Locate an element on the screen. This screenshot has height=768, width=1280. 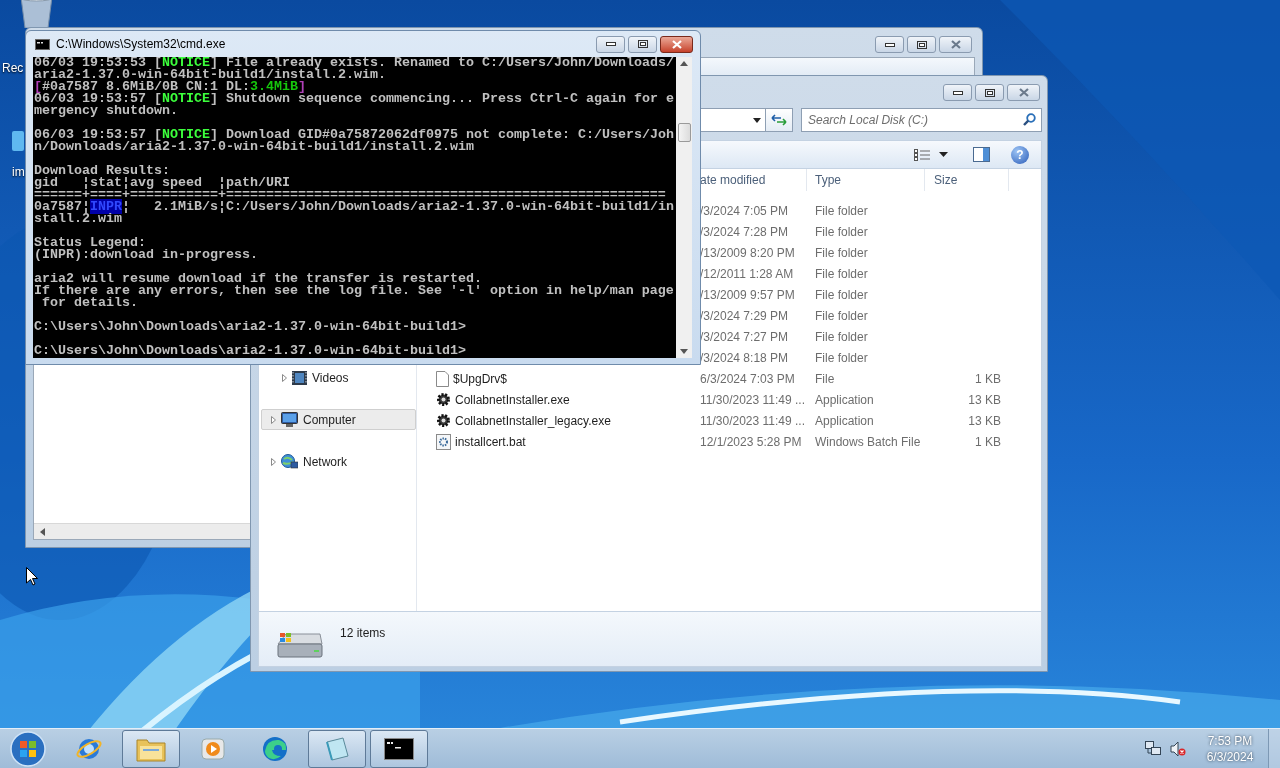
refresh-icon is located at coordinates (779, 120).